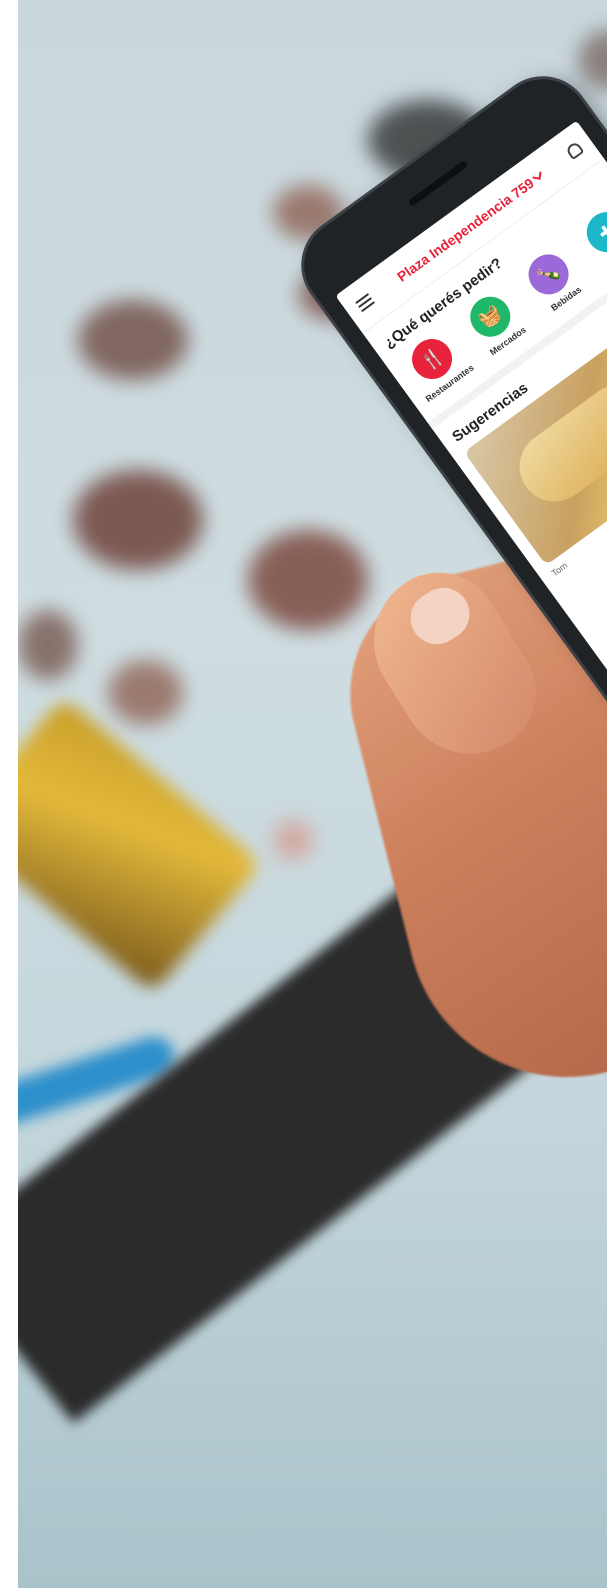 The width and height of the screenshot is (607, 1588). Describe the element at coordinates (574, 150) in the screenshot. I see `bell-icon` at that location.